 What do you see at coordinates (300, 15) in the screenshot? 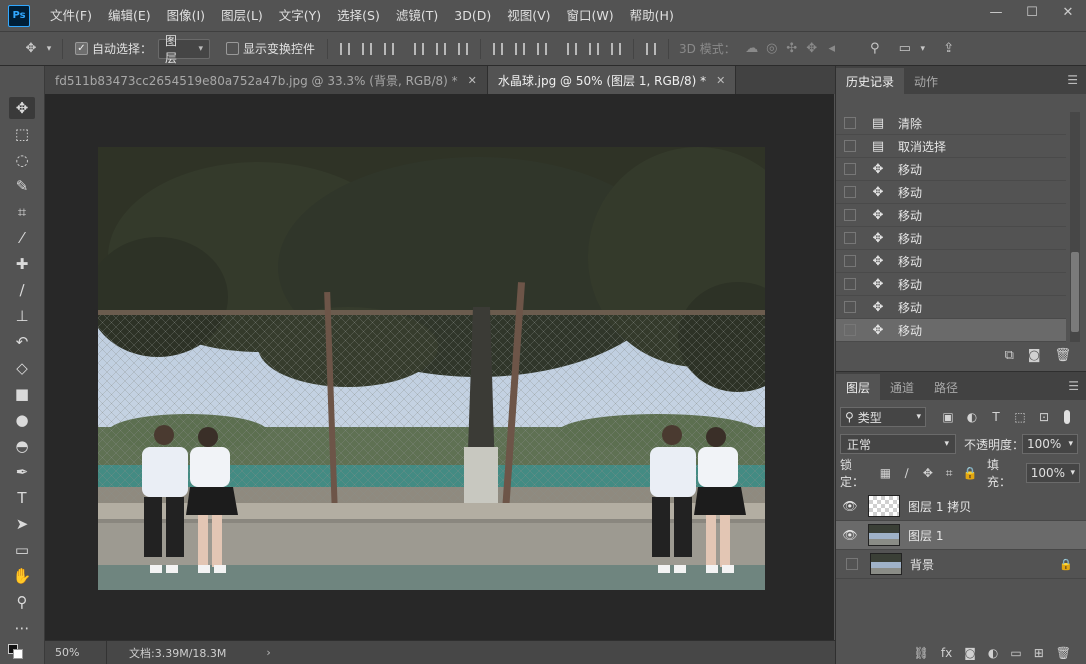
I see `menu-type: 文字(Y)` at bounding box center [300, 15].